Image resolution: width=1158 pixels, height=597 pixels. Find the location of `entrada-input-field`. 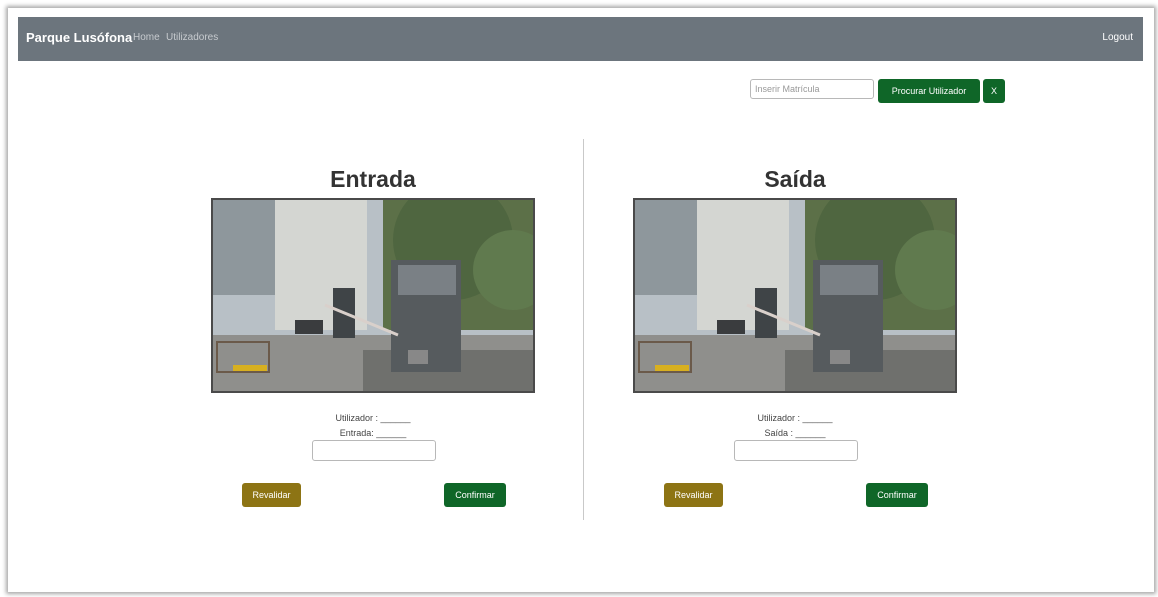

entrada-input-field is located at coordinates (374, 450).